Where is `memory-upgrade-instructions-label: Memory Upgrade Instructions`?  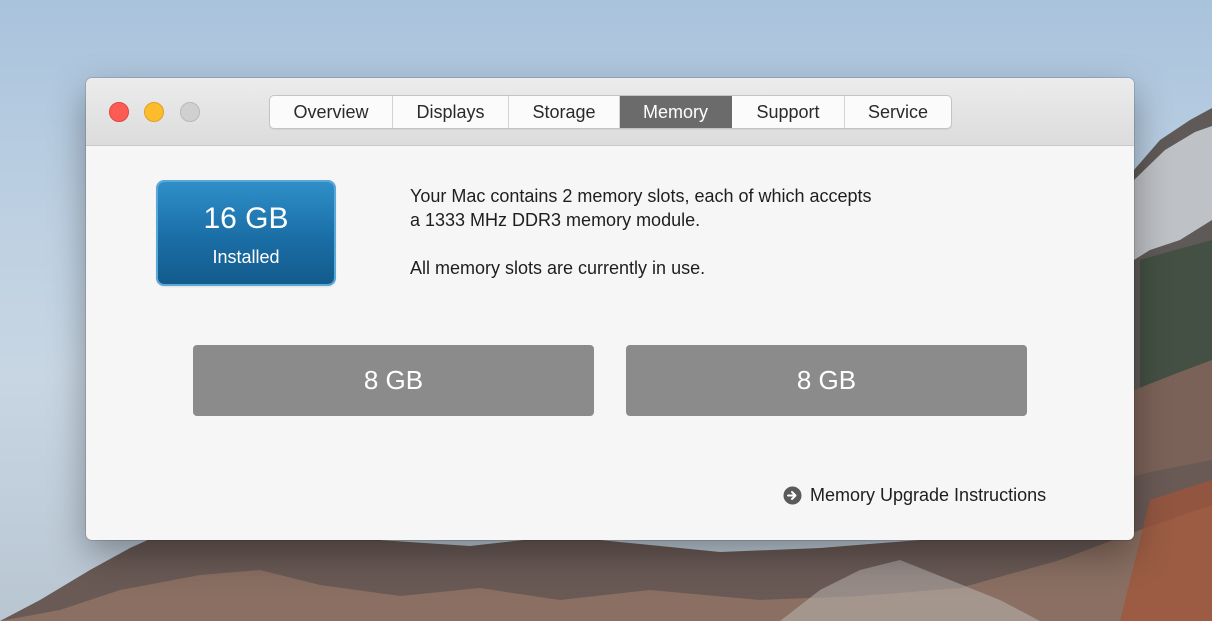
memory-upgrade-instructions-label: Memory Upgrade Instructions is located at coordinates (928, 495).